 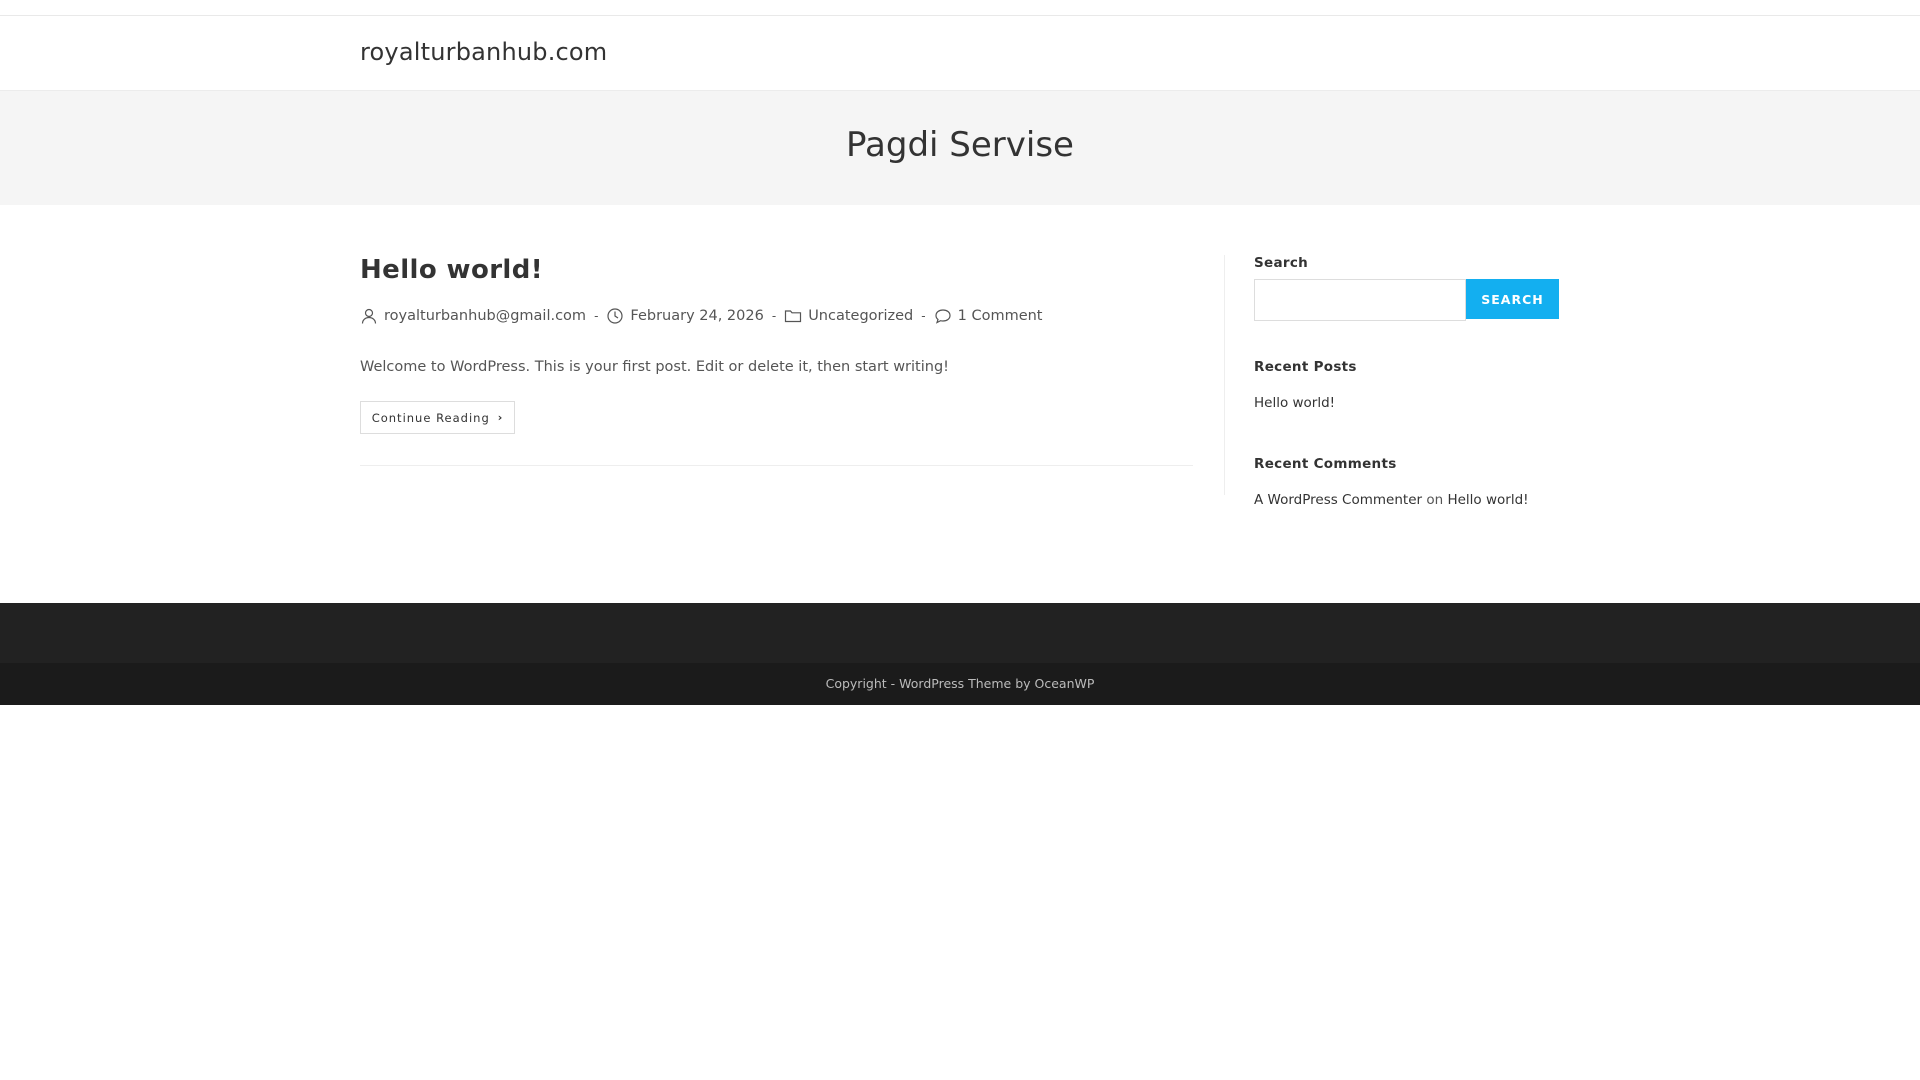 What do you see at coordinates (483, 52) in the screenshot?
I see `site-title-link: royalturbanhub.com` at bounding box center [483, 52].